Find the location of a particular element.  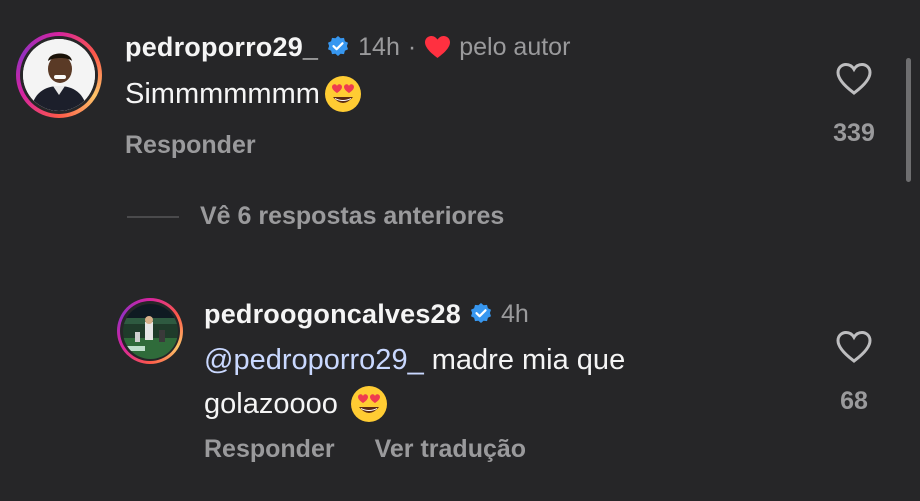

liked-by-author-label: pelo autor is located at coordinates (515, 46).